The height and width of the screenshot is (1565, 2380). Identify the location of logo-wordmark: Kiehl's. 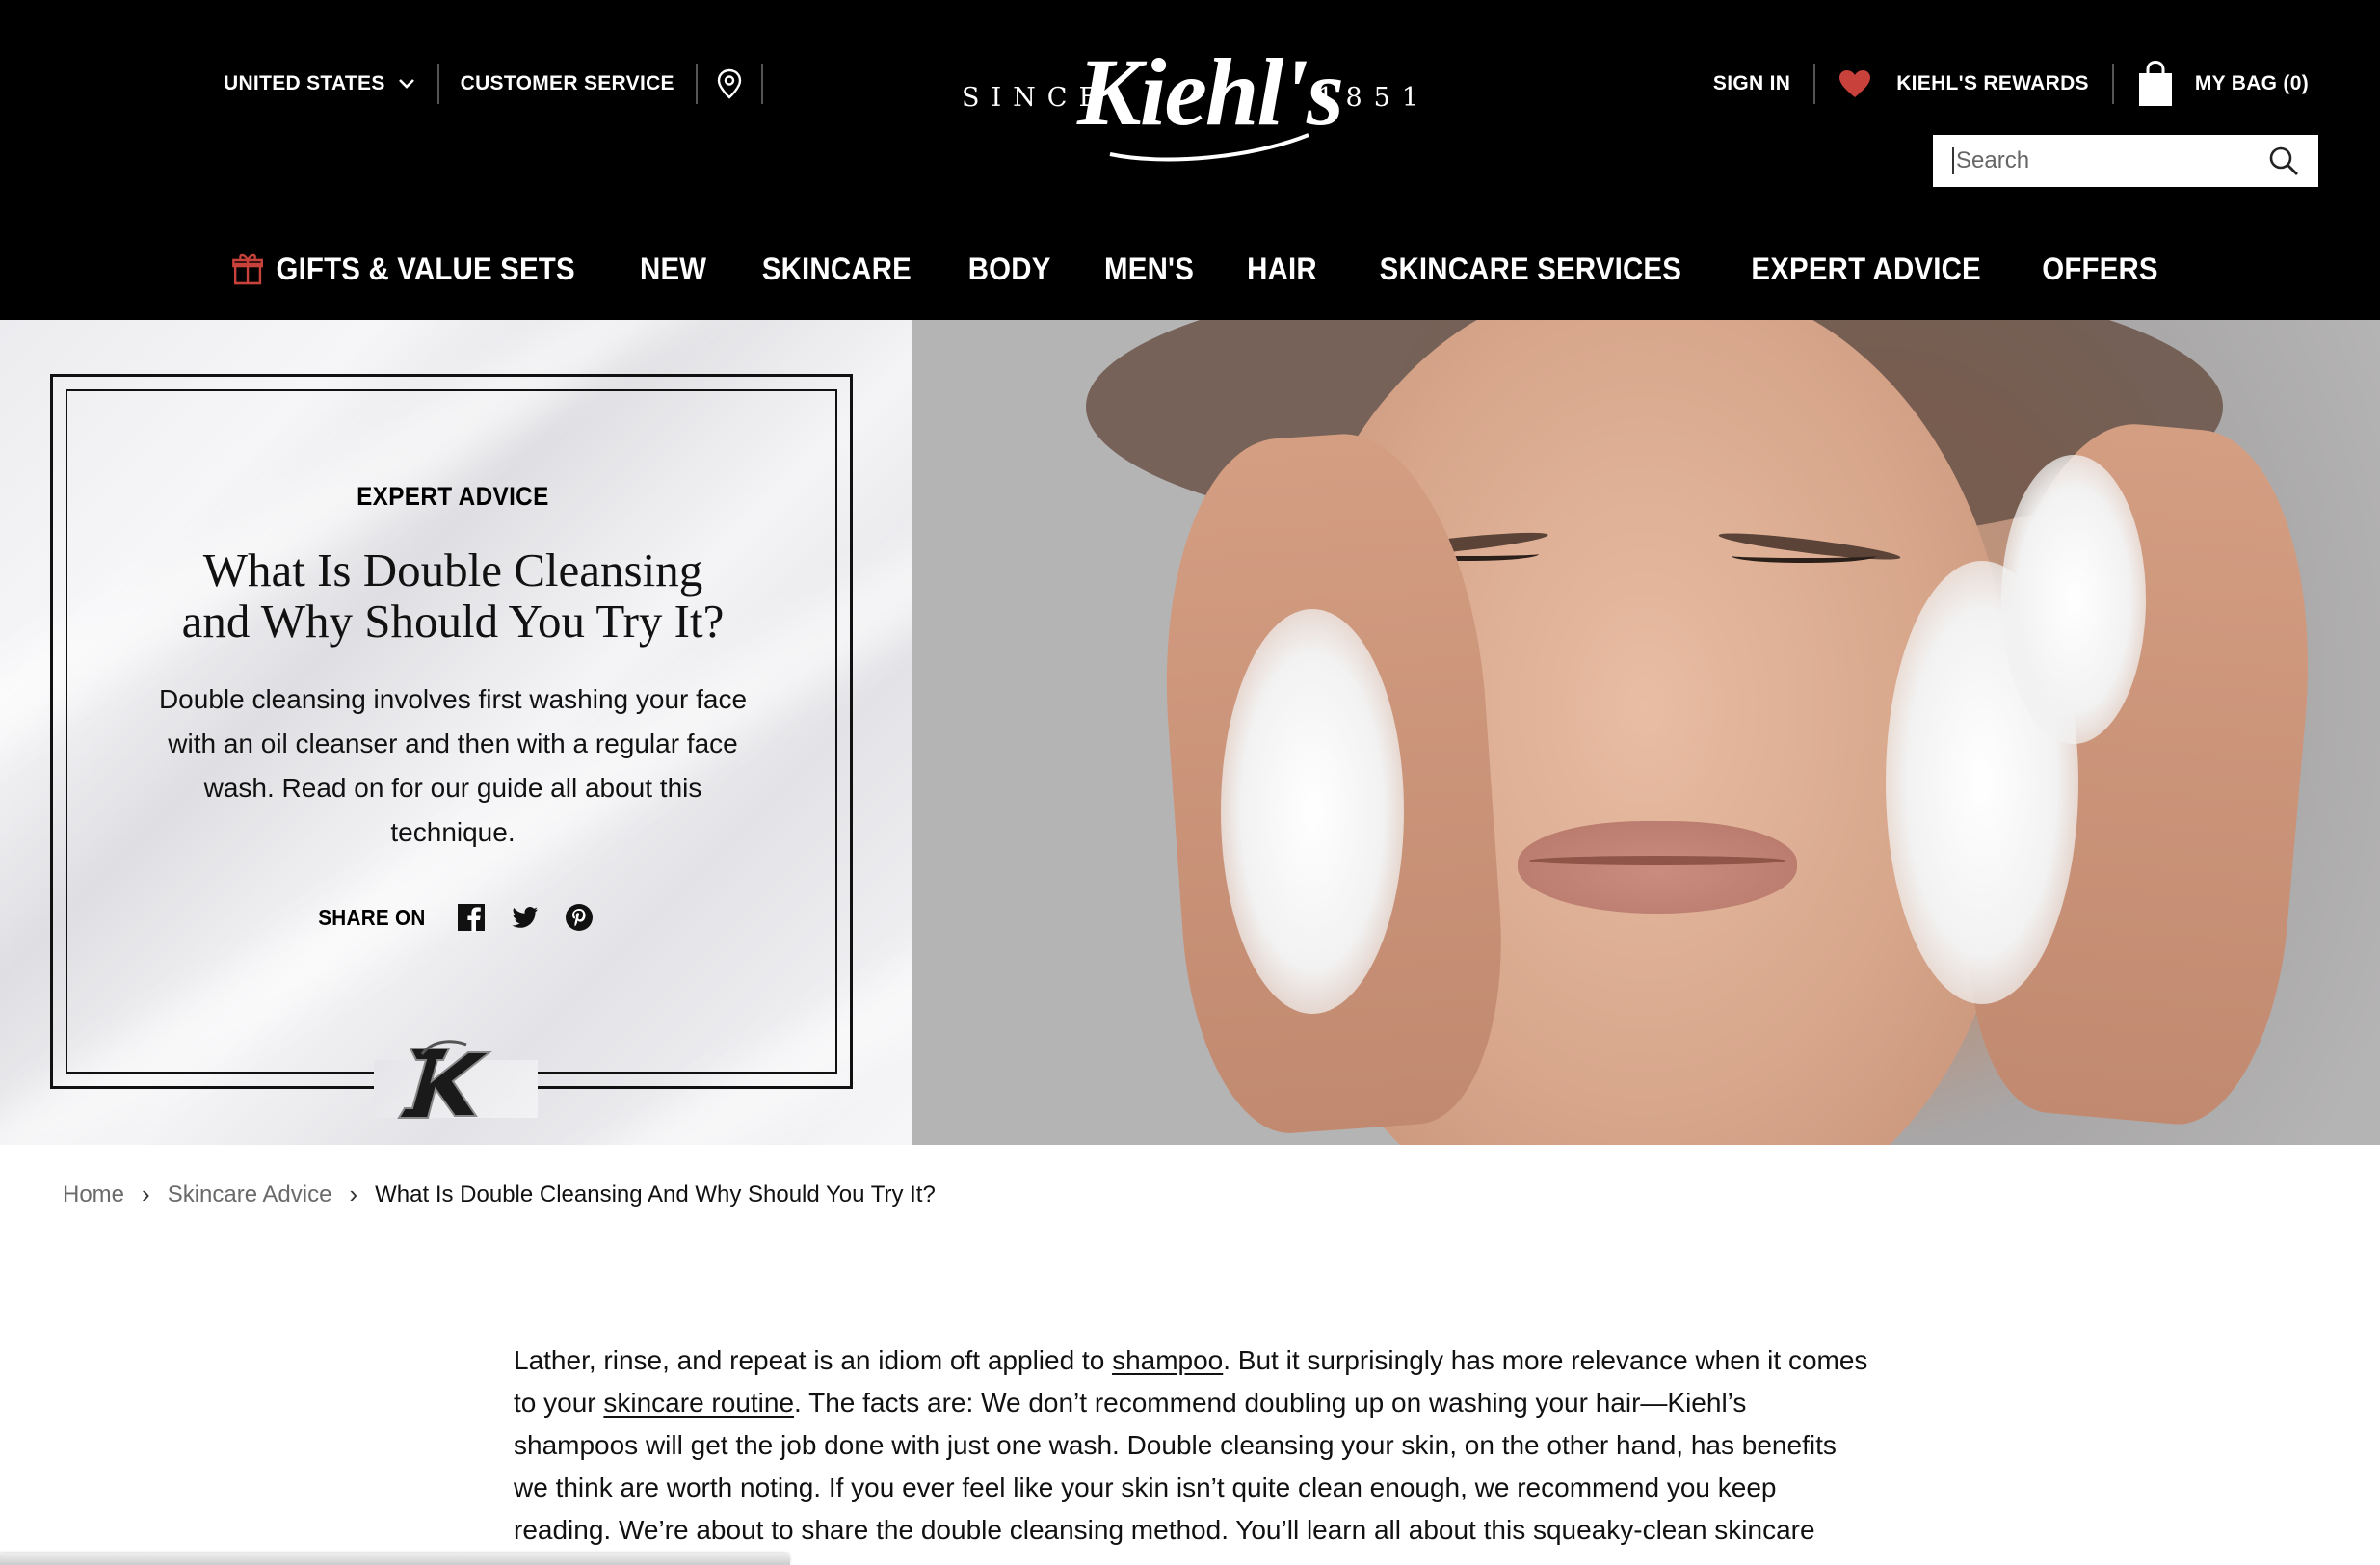
(1210, 92).